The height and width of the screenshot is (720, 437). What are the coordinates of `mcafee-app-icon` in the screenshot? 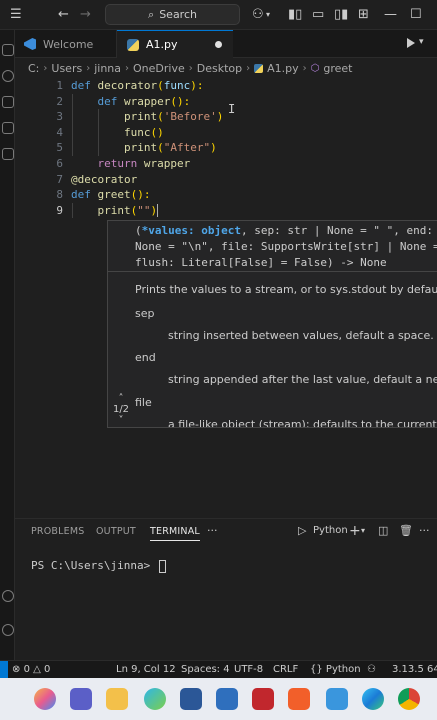 It's located at (263, 699).